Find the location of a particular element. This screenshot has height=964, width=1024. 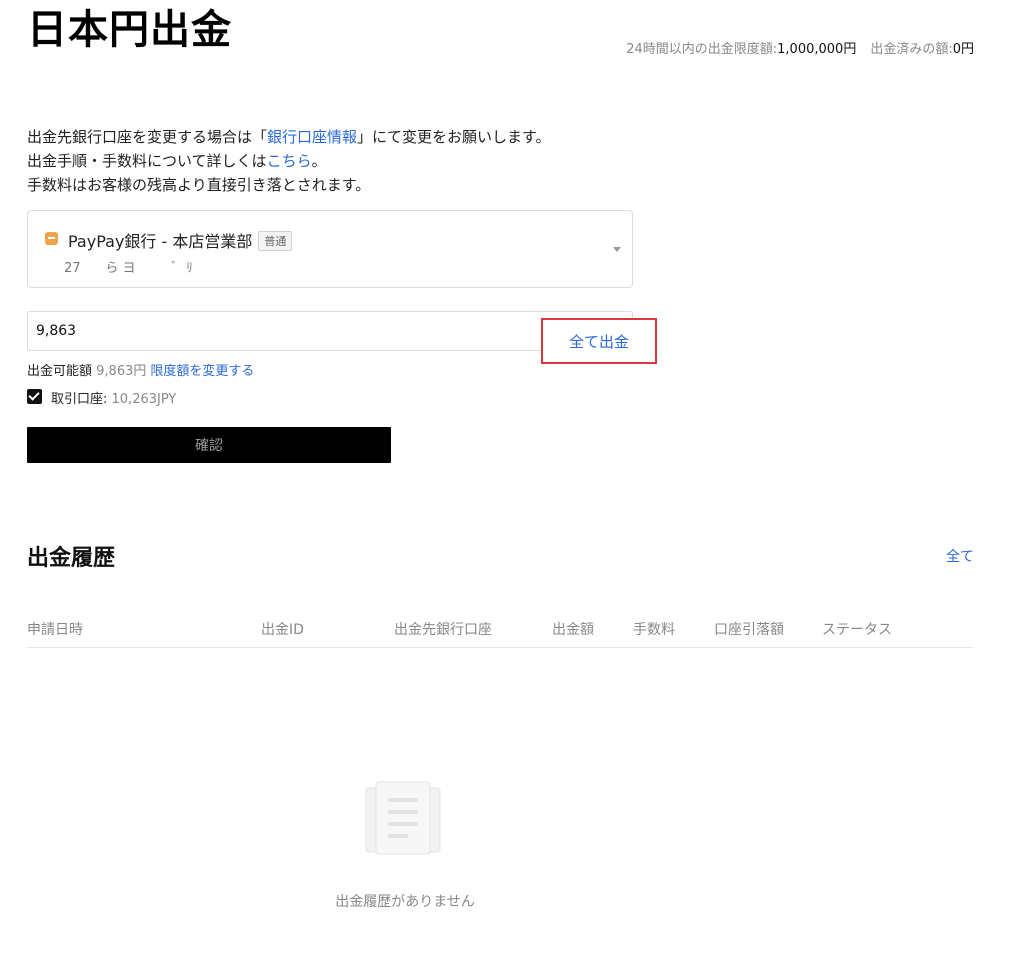

withdrawal-limits: 24時間以内の出金限度額:1,000,000円 出金済みの額:0円 is located at coordinates (800, 47).